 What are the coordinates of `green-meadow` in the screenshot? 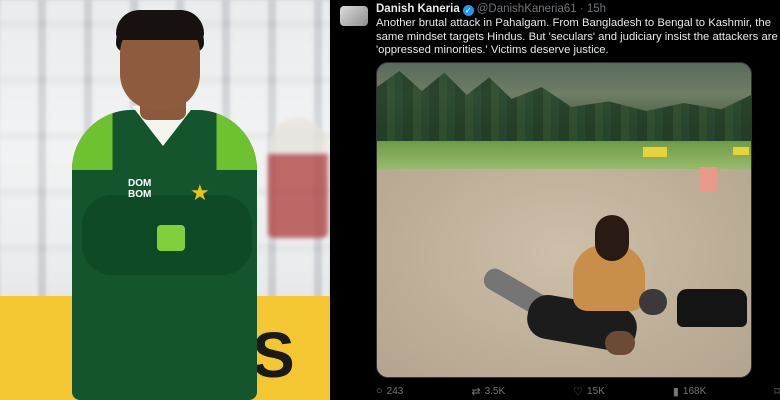 It's located at (564, 156).